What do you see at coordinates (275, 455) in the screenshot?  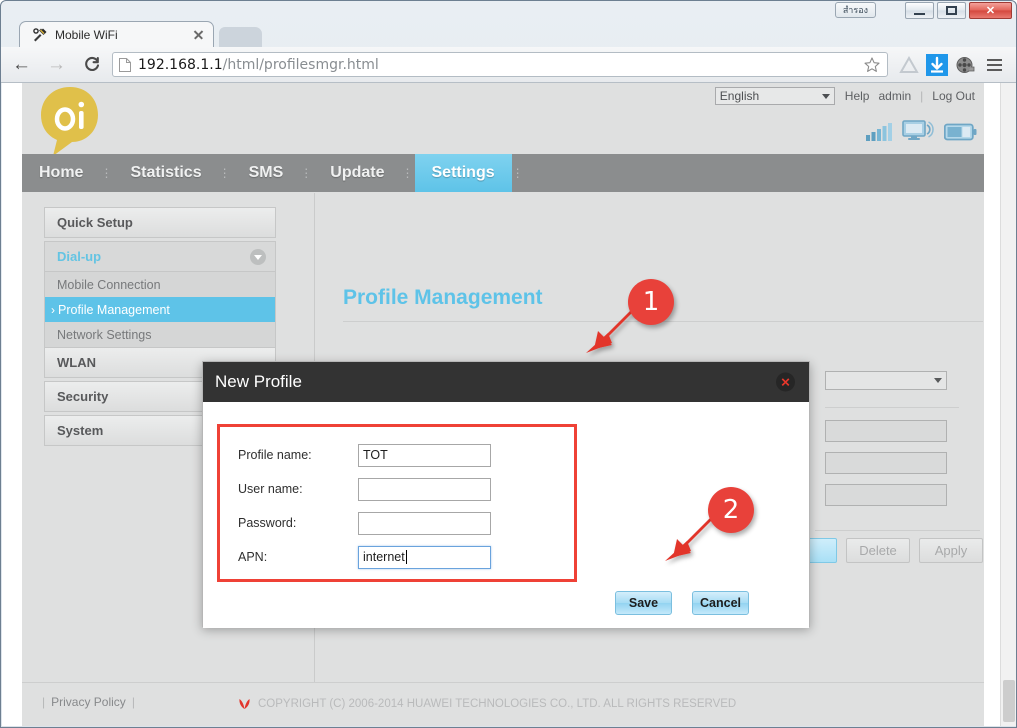 I see `profile-name-label: Profile name:` at bounding box center [275, 455].